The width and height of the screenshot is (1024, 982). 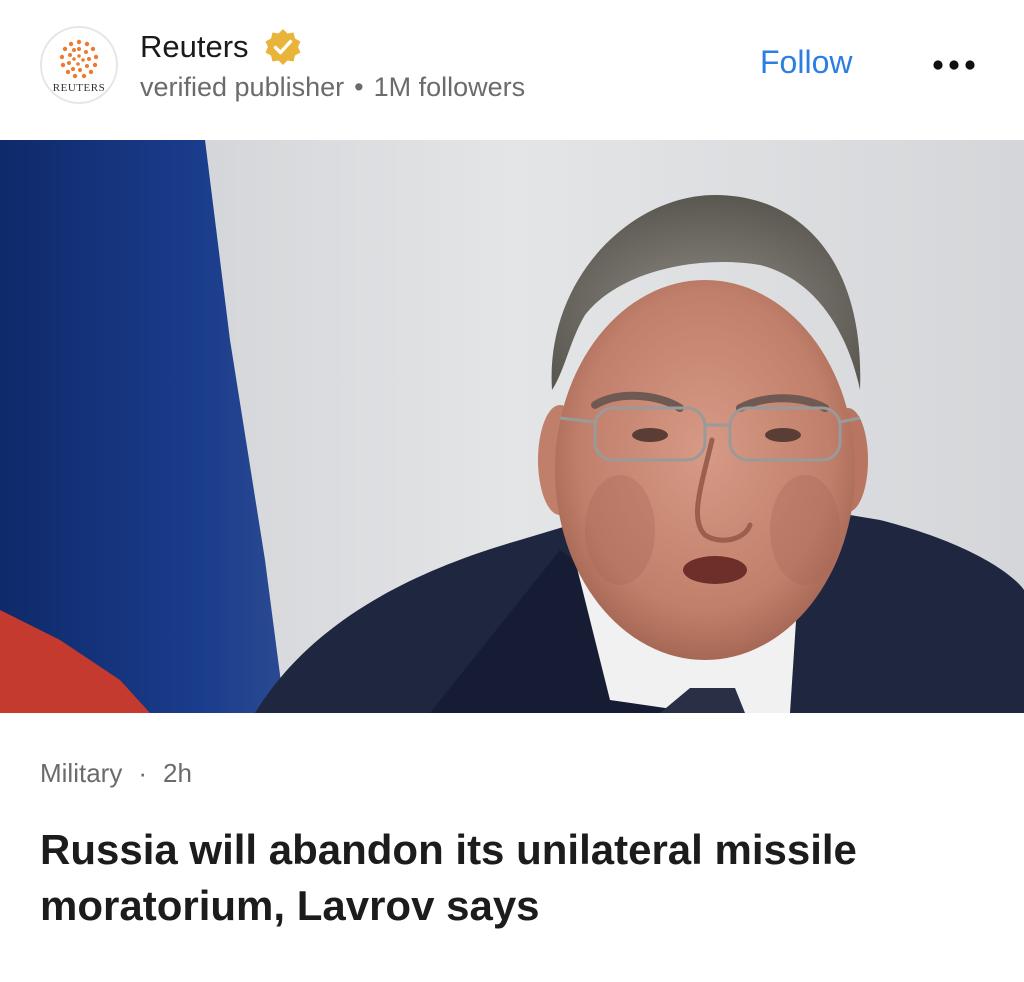 What do you see at coordinates (79, 65) in the screenshot?
I see `publisher-avatar: REUTERS` at bounding box center [79, 65].